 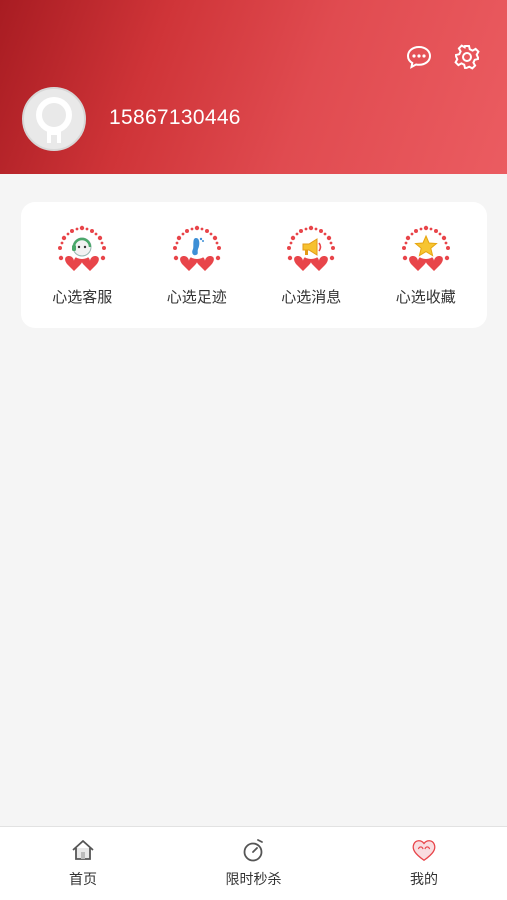 I want to click on default-avatar-icon, so click(x=54, y=120).